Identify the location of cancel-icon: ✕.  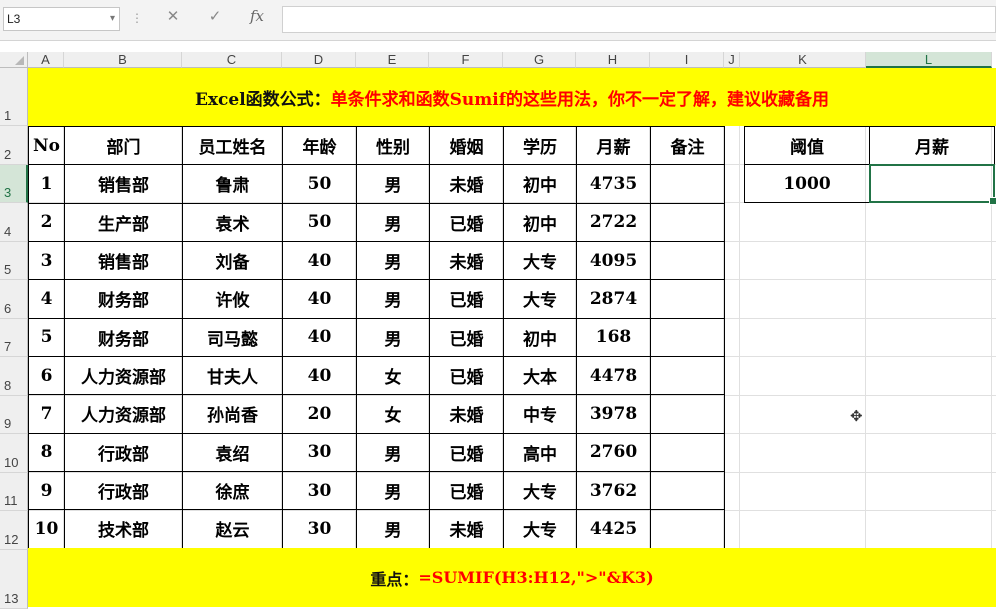
(173, 19).